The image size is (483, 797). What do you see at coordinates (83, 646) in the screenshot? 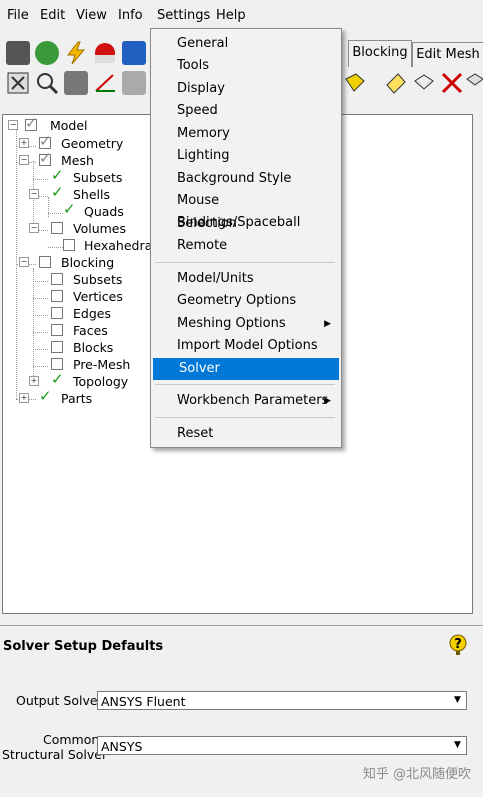
I see `panel-title: Solver Setup Defaults` at bounding box center [83, 646].